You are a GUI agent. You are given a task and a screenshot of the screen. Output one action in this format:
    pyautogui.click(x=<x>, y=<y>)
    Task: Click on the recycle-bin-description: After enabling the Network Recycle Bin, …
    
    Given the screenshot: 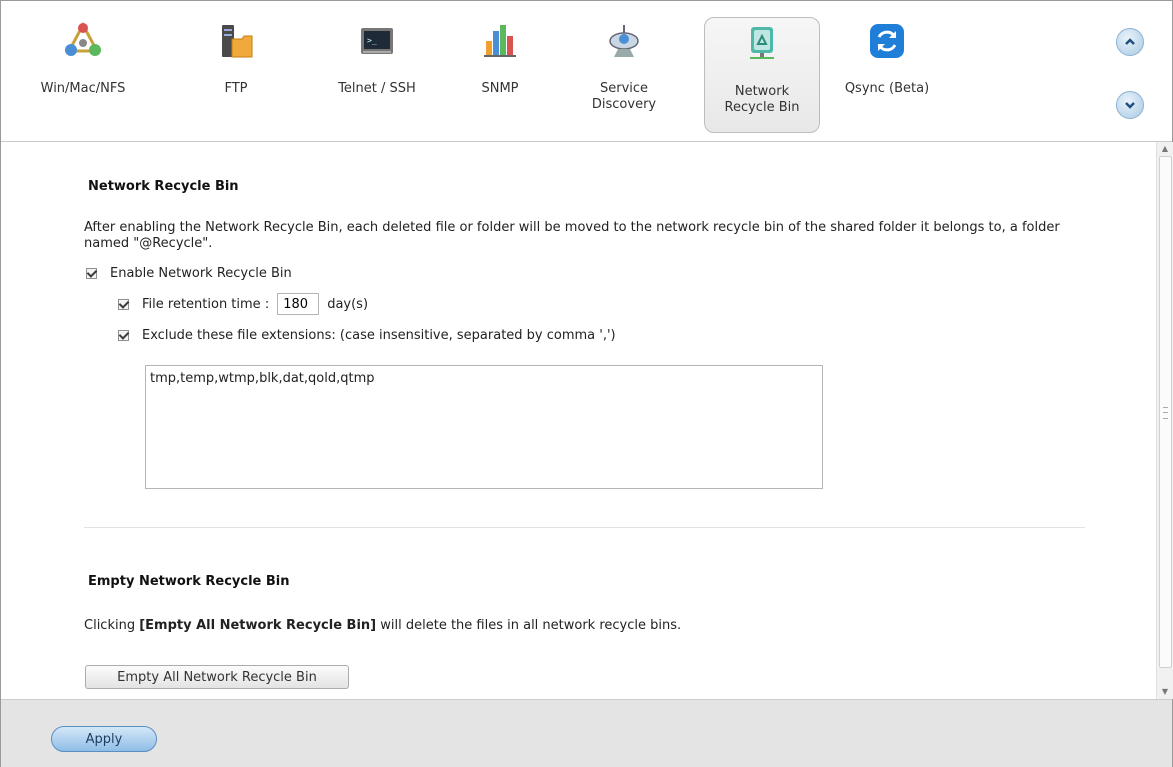 What is the action you would take?
    pyautogui.click(x=572, y=235)
    